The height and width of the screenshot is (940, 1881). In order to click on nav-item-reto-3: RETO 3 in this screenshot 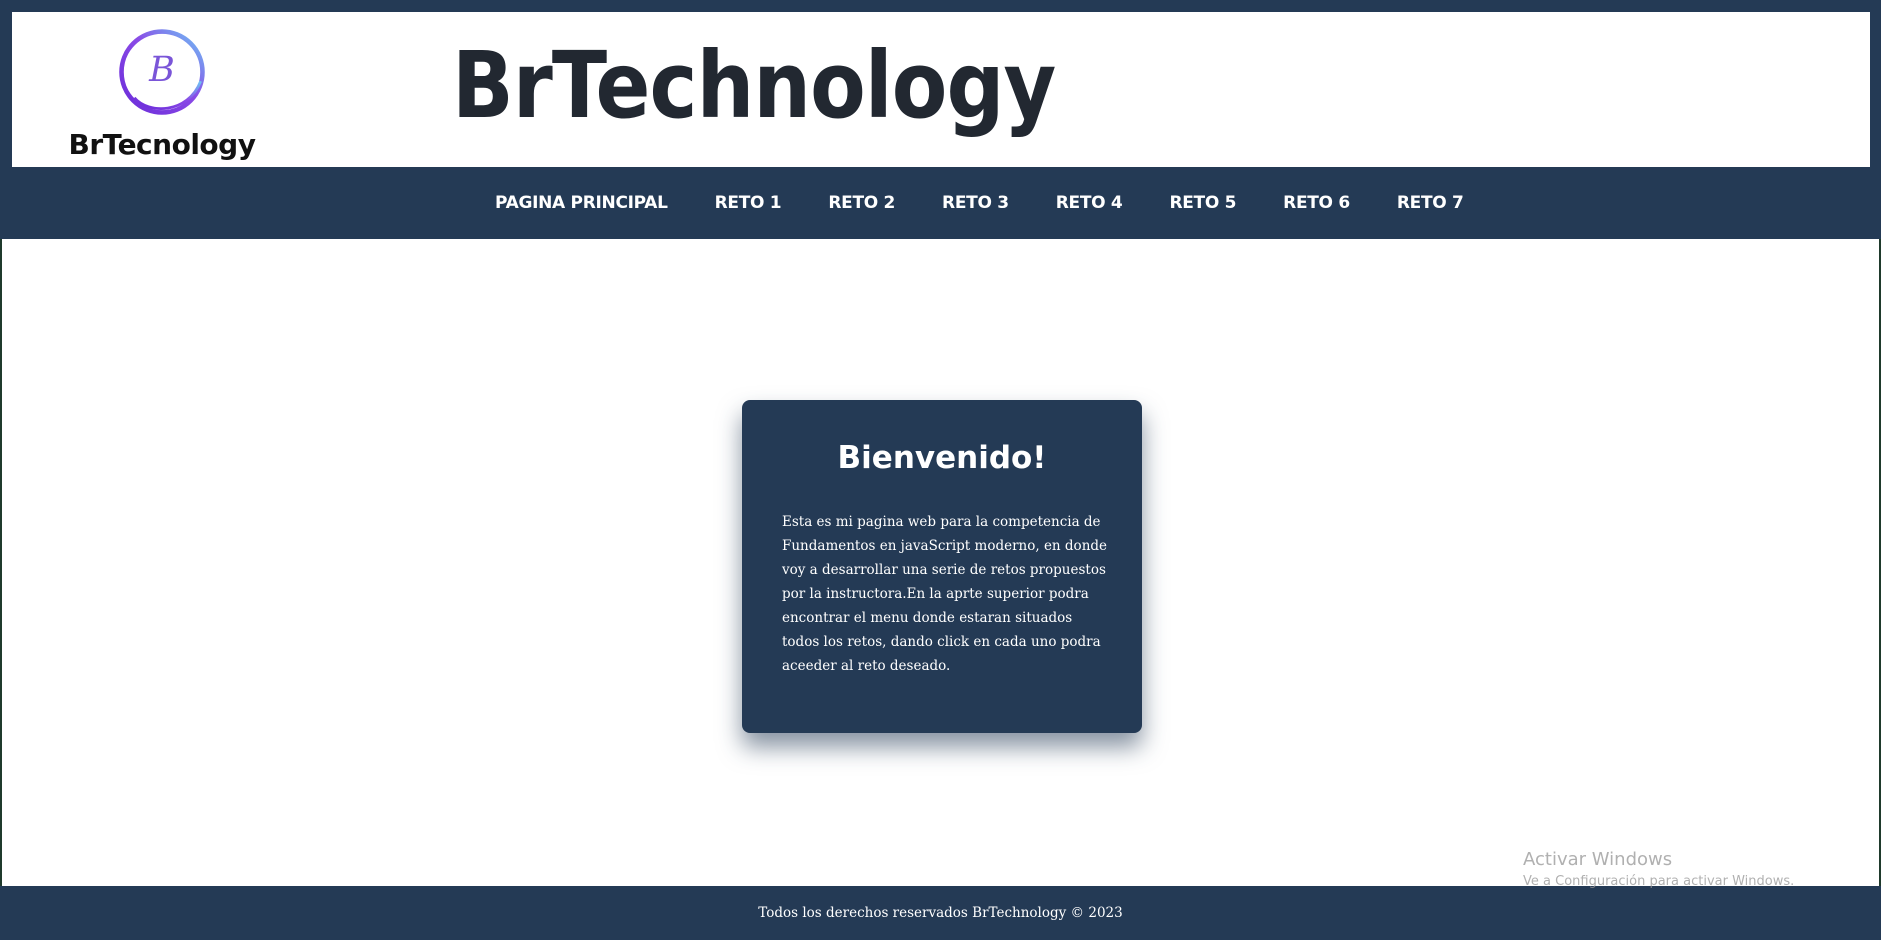, I will do `click(975, 203)`.